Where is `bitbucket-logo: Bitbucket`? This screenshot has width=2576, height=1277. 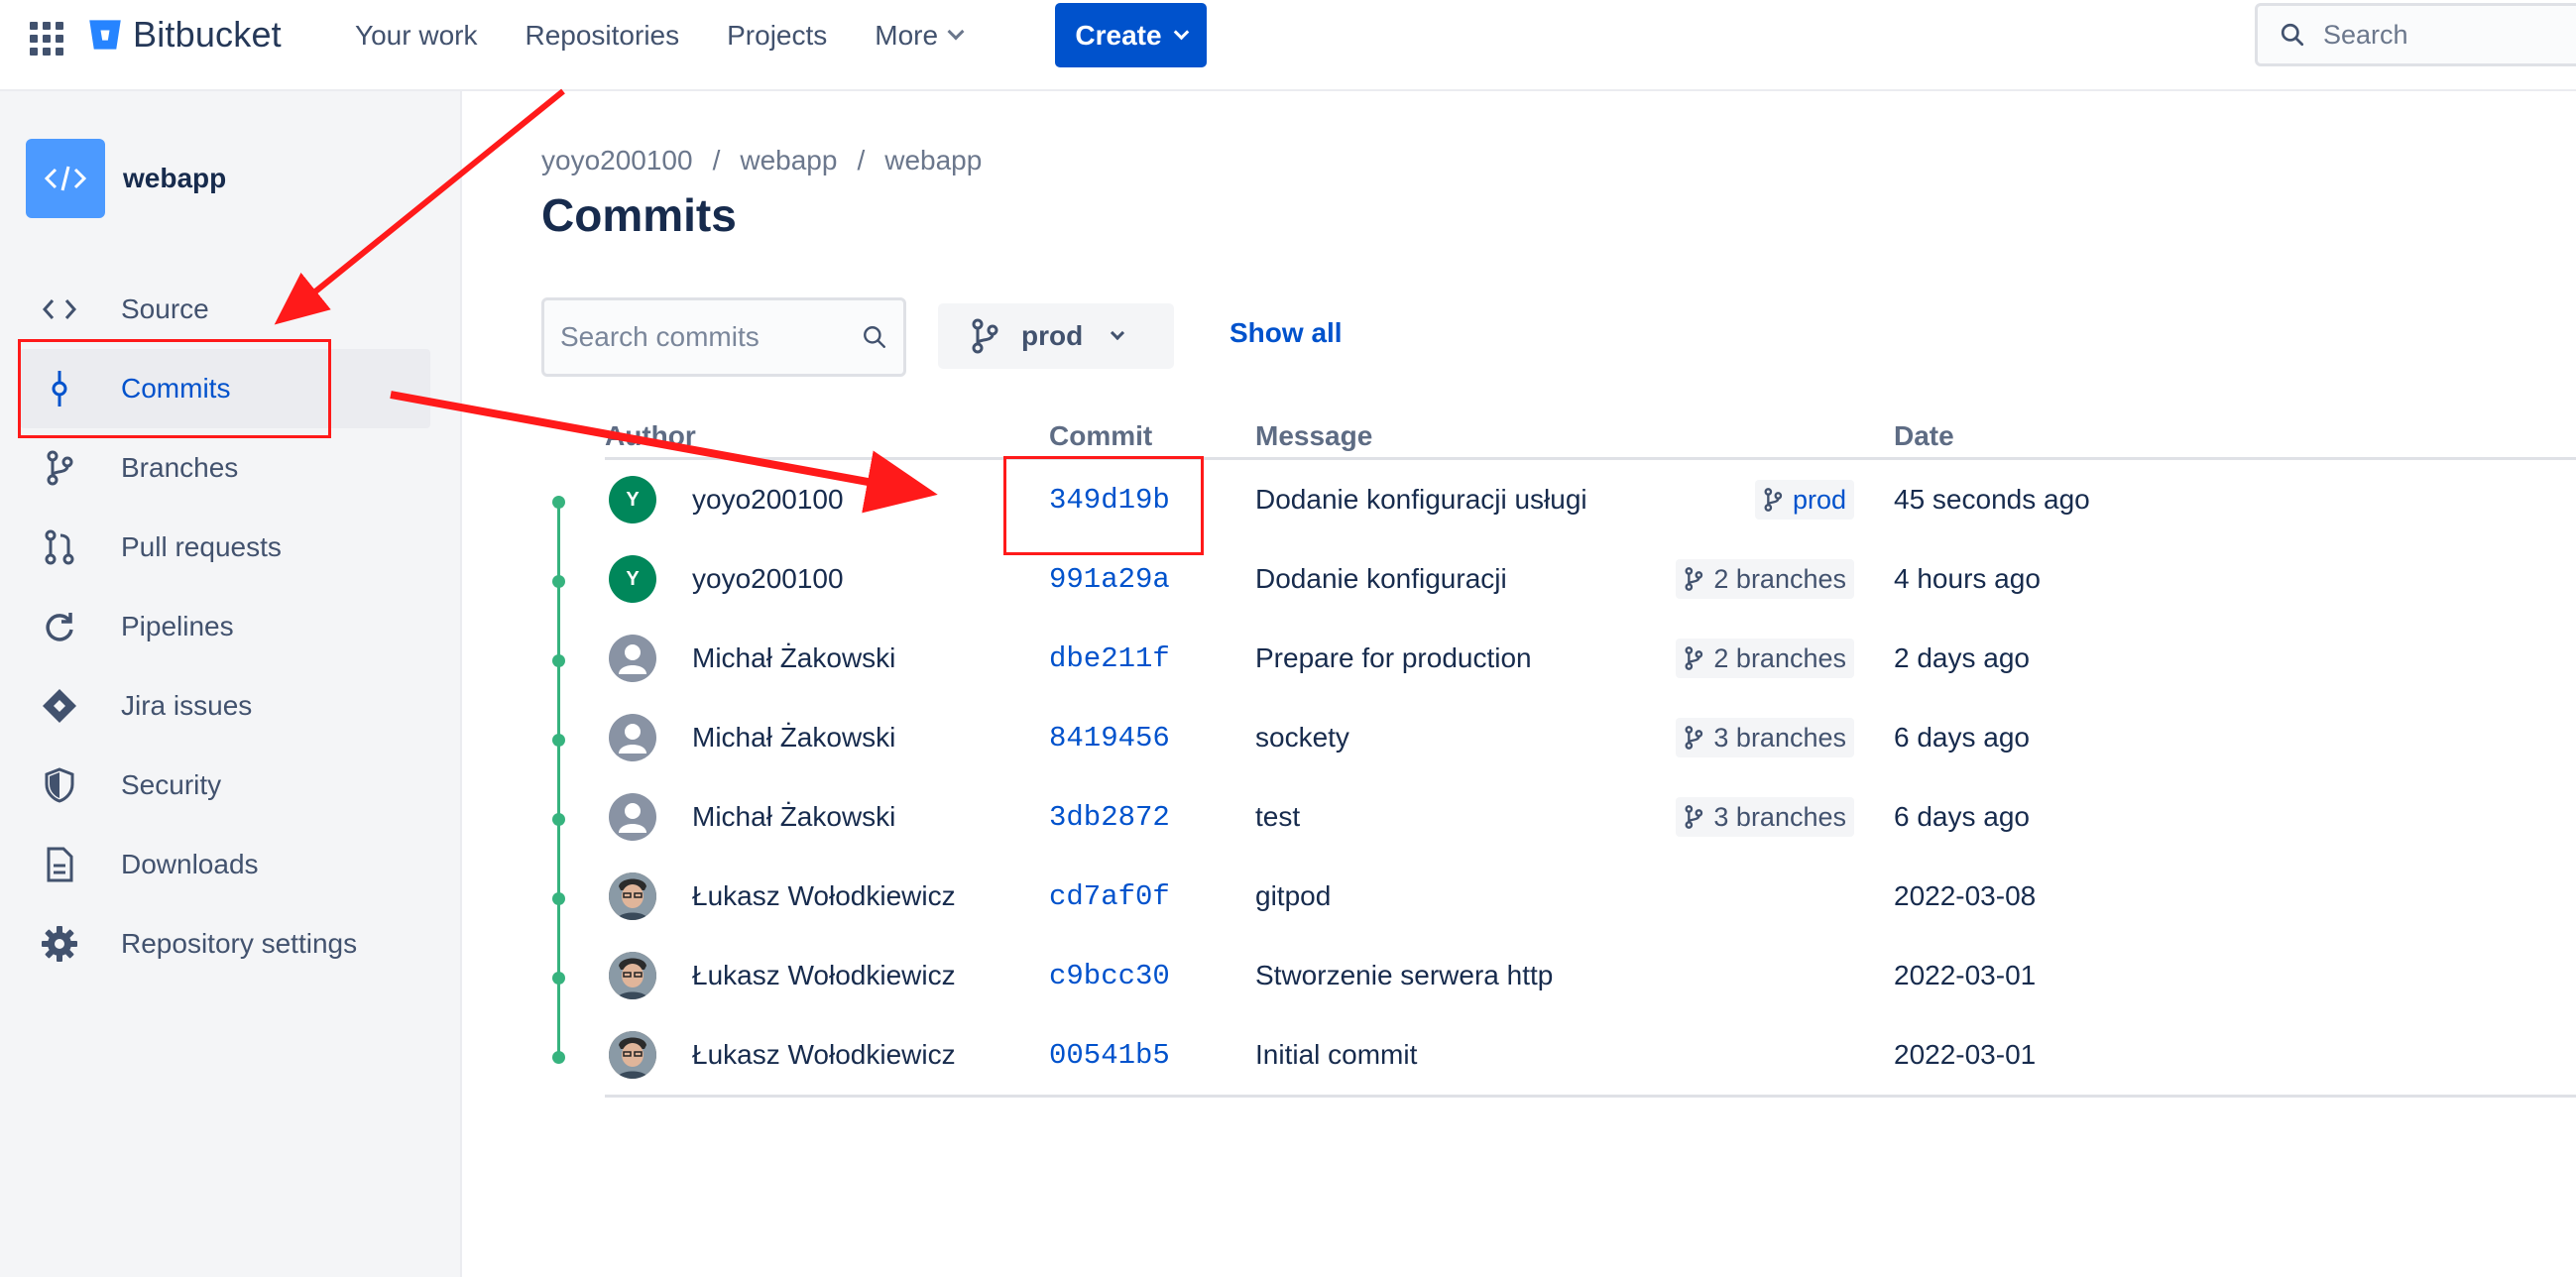
bitbucket-logo: Bitbucket is located at coordinates (185, 34).